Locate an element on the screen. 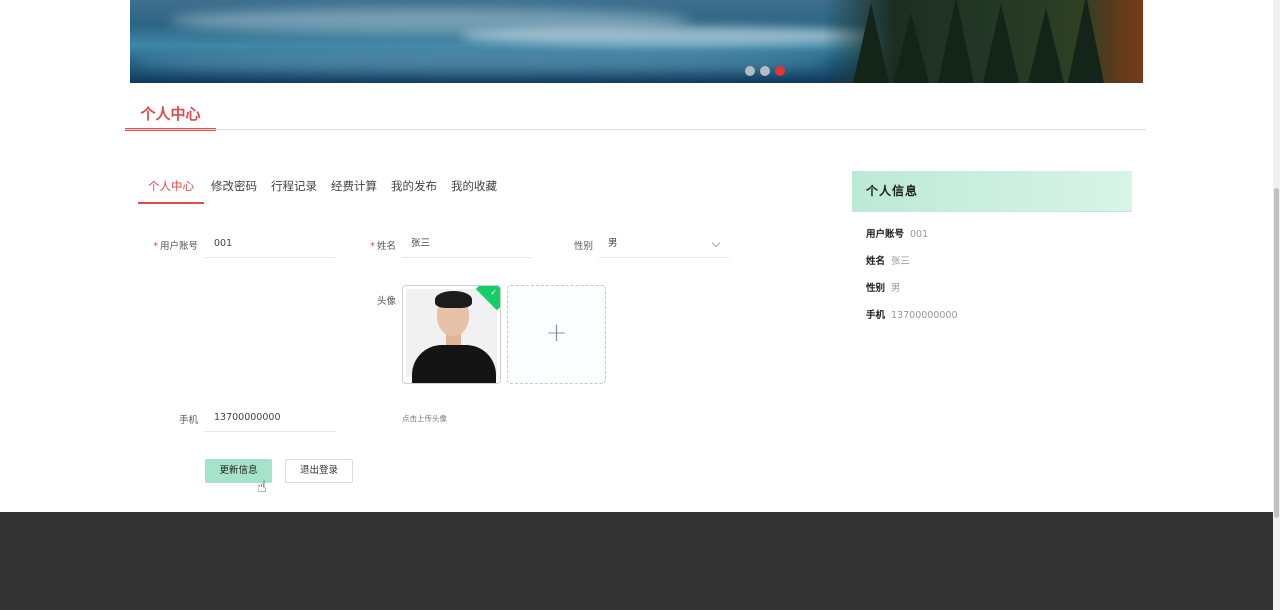 The height and width of the screenshot is (610, 1280). chevron-down-icon is located at coordinates (716, 243).